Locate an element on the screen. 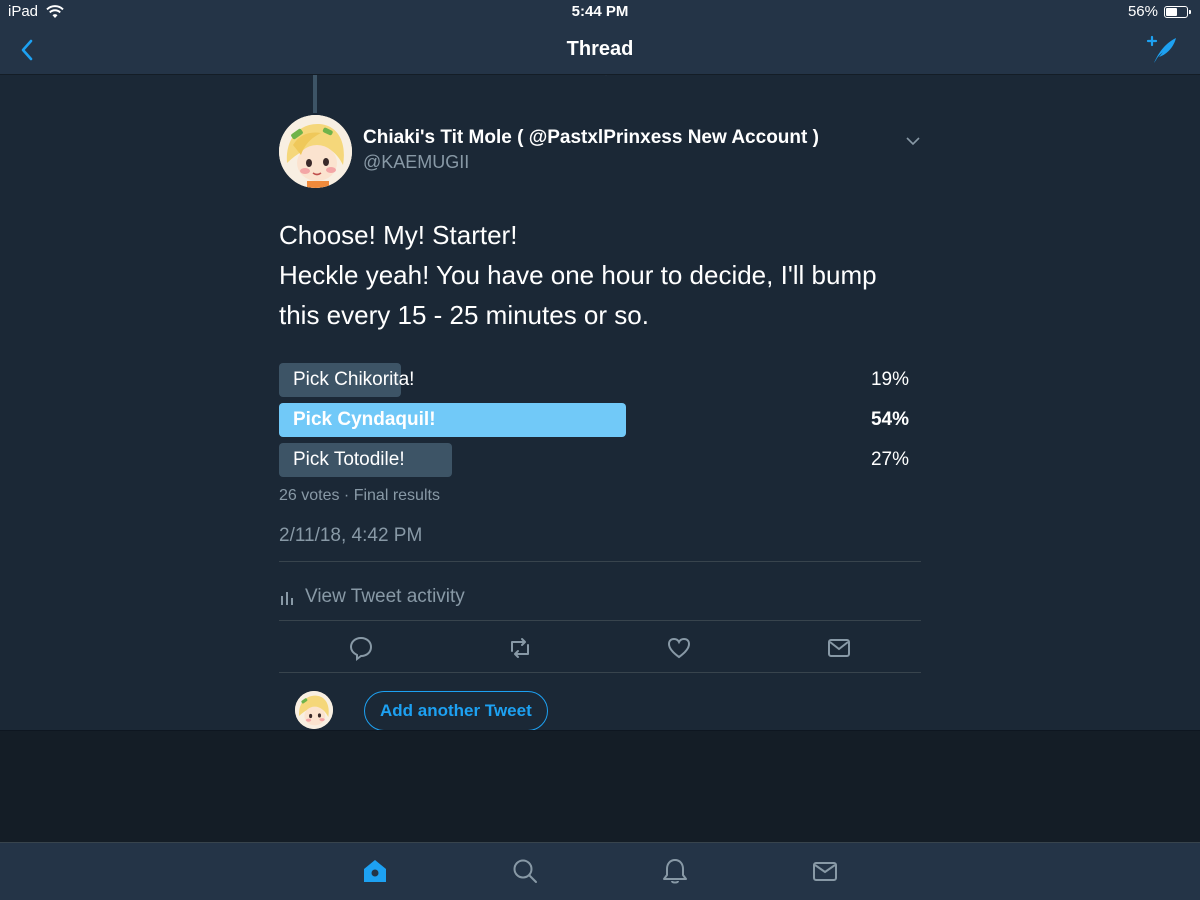 The image size is (1200, 900). poll-option: Pick Chikorita! 19% is located at coordinates (594, 380).